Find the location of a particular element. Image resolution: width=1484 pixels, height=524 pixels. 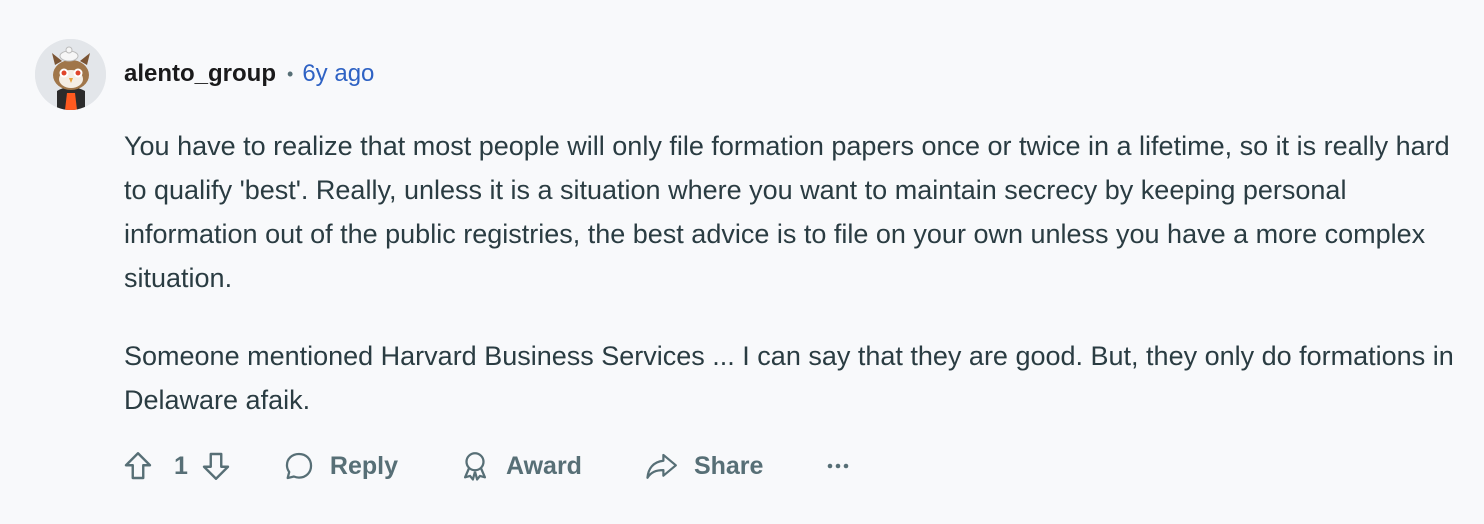

vote-score: 1 is located at coordinates (181, 465).